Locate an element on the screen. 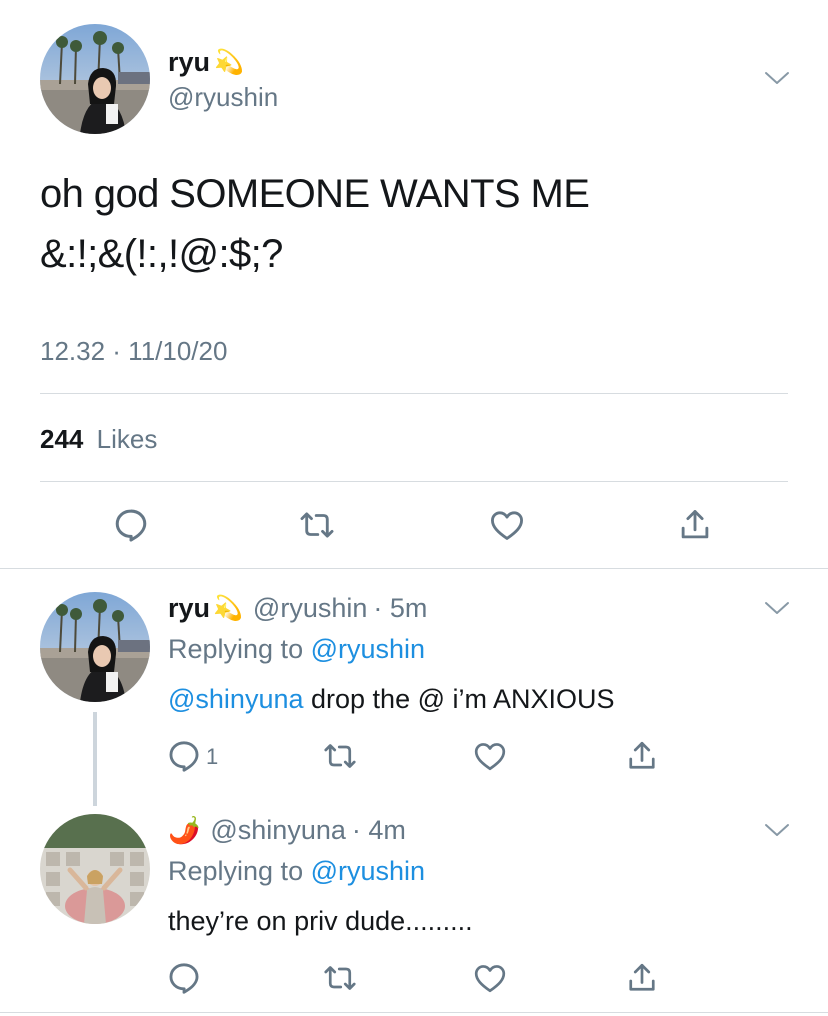 The height and width of the screenshot is (1016, 828). reply-count: 1 is located at coordinates (212, 756).